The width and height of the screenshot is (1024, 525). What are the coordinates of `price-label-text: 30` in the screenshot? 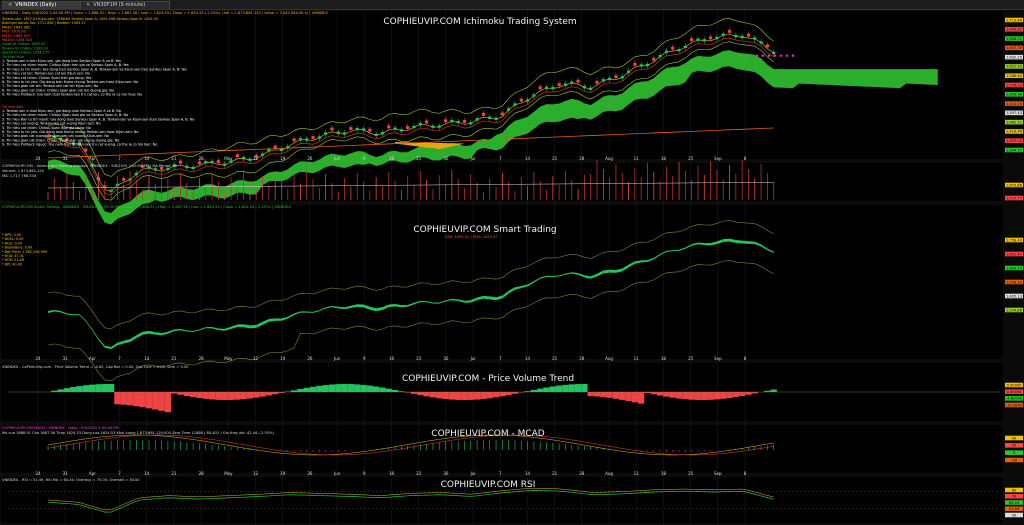 It's located at (1014, 515).